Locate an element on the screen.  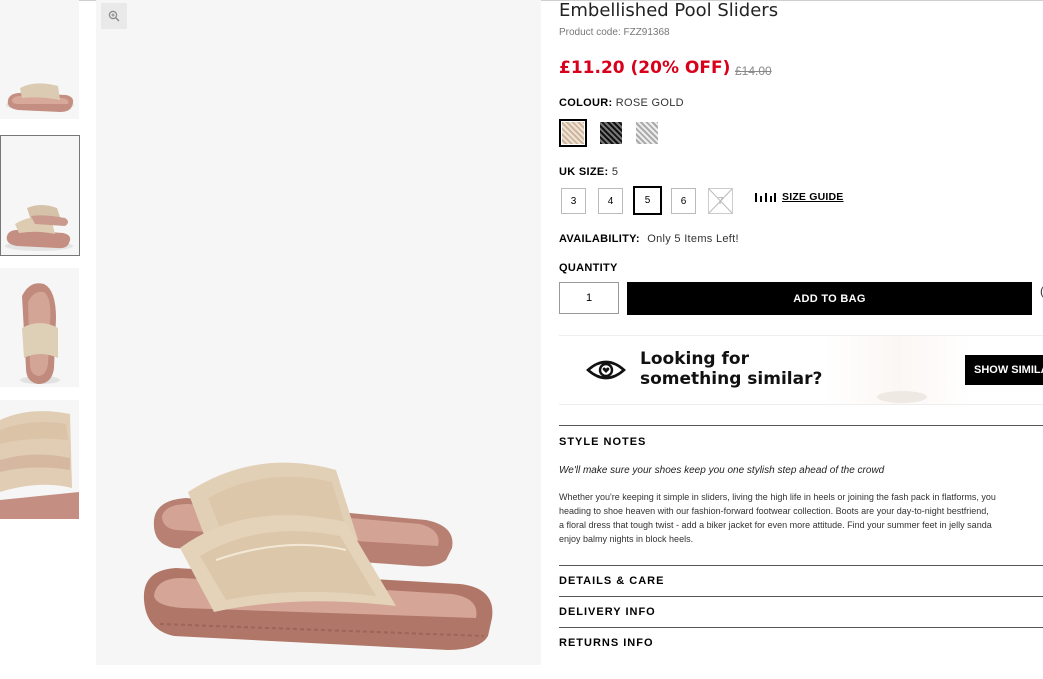
size-guide-label: SIZE GUIDE is located at coordinates (813, 197).